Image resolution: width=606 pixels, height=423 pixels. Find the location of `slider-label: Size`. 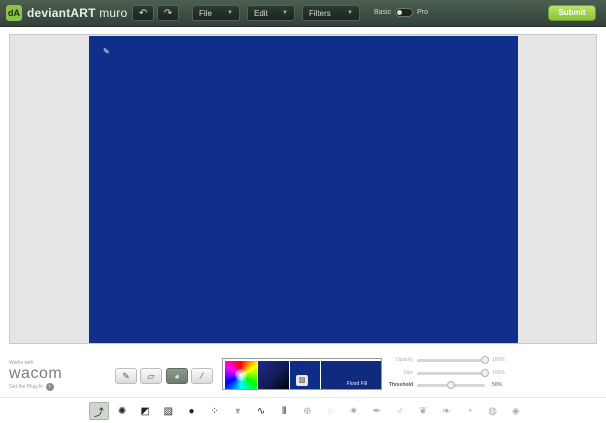

slider-label: Size is located at coordinates (408, 373).